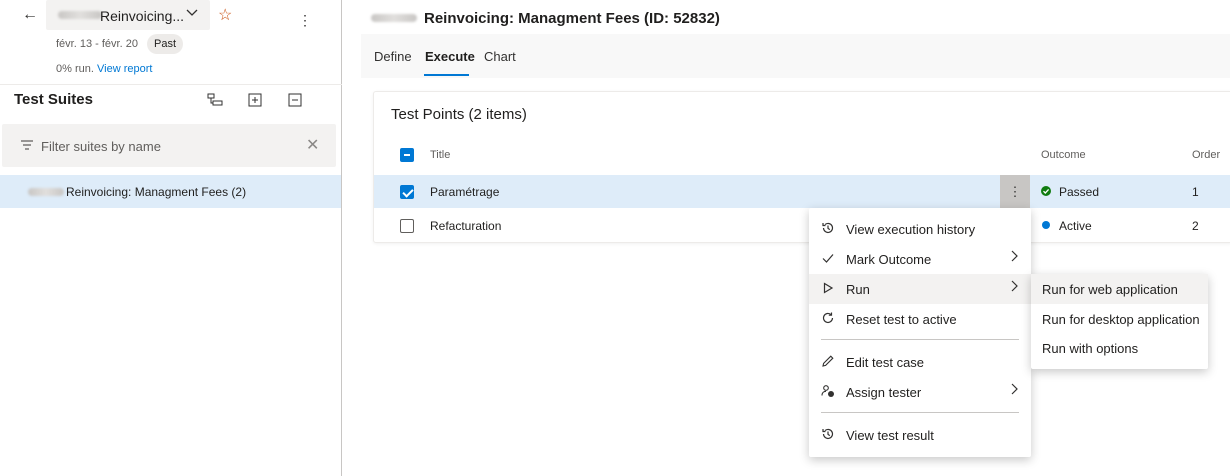 Image resolution: width=1230 pixels, height=476 pixels. What do you see at coordinates (1046, 225) in the screenshot?
I see `active-status-icon` at bounding box center [1046, 225].